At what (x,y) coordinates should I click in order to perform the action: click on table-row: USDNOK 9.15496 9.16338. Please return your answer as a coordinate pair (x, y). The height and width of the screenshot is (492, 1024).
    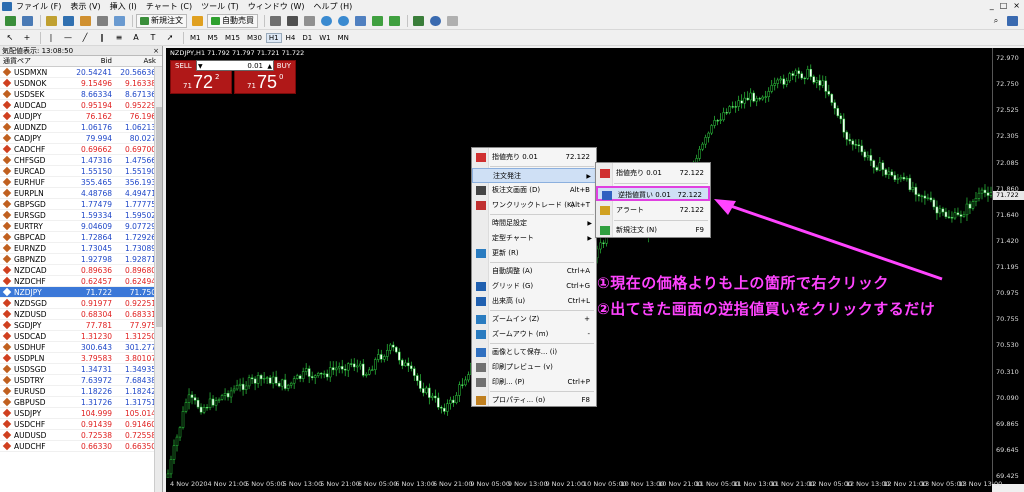
    Looking at the image, I should click on (81, 83).